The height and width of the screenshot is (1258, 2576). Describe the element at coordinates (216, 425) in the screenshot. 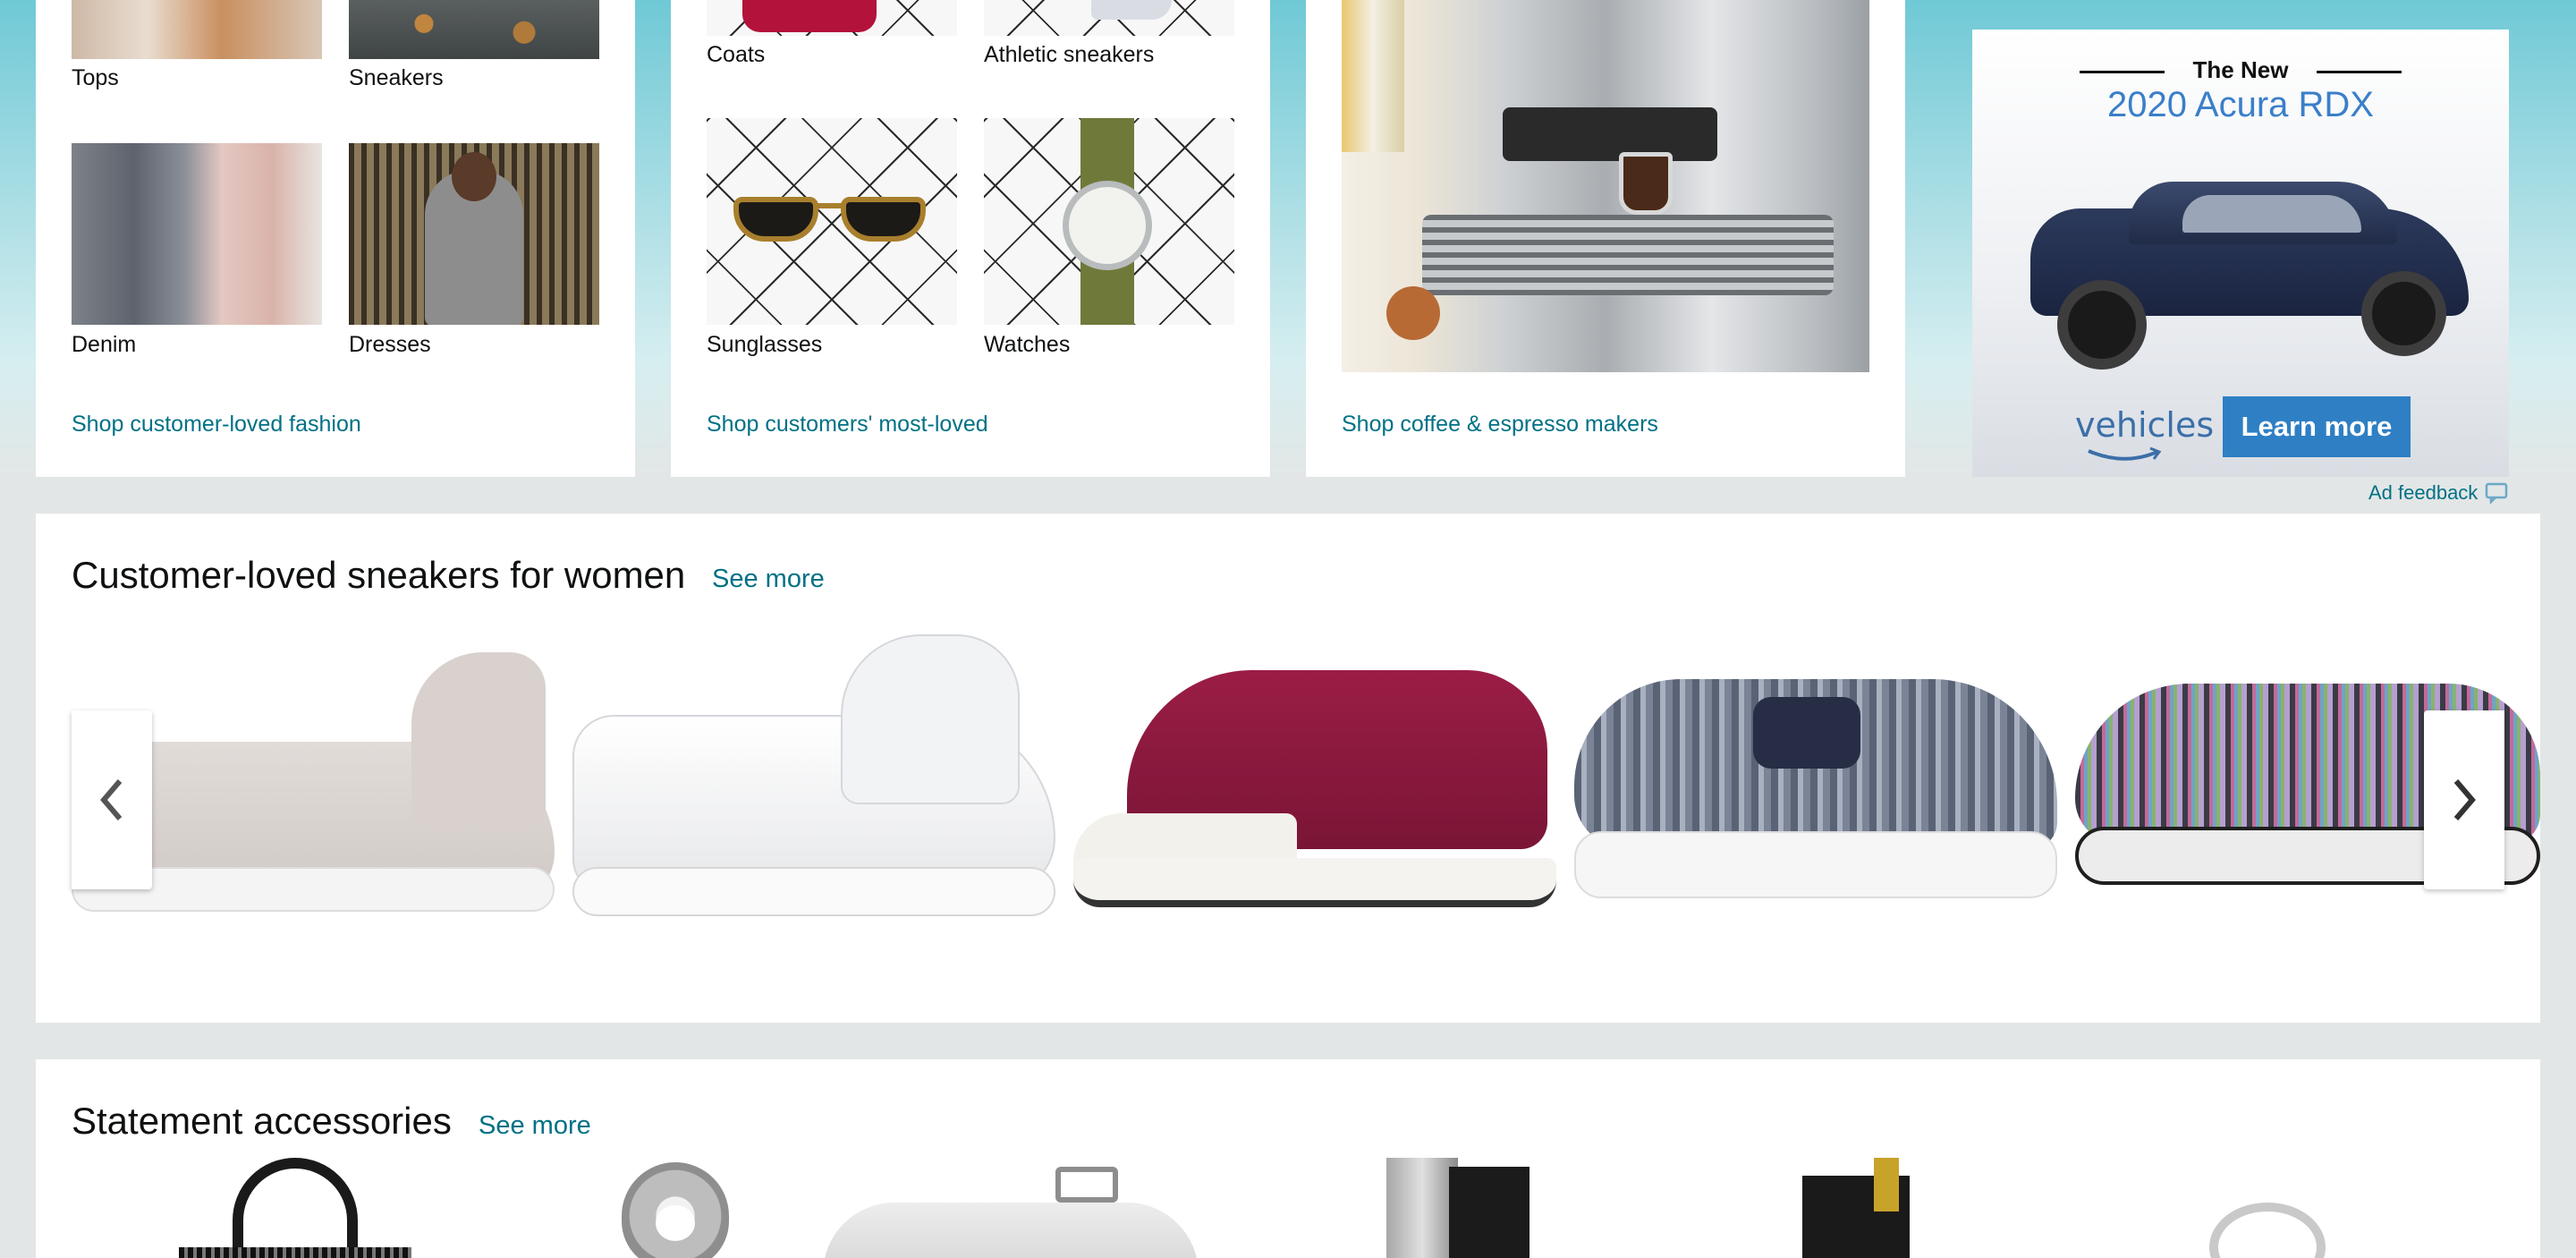

I see `shop-fashion-link: Shop customer-loved fashion` at that location.